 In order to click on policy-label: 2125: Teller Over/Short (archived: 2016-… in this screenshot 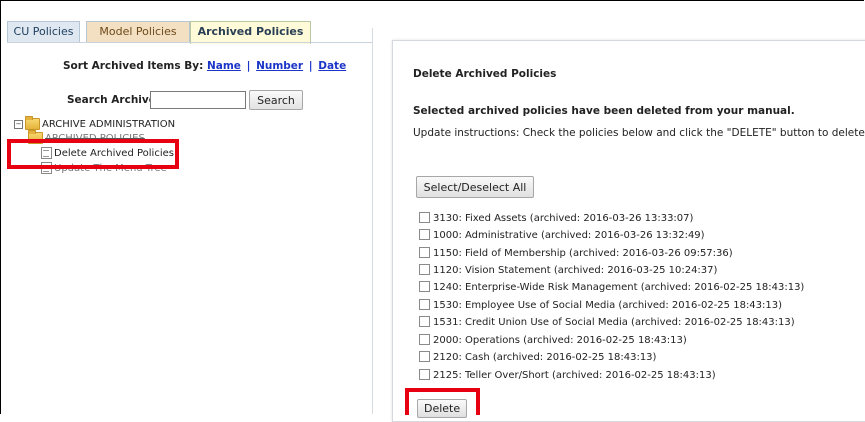, I will do `click(574, 375)`.